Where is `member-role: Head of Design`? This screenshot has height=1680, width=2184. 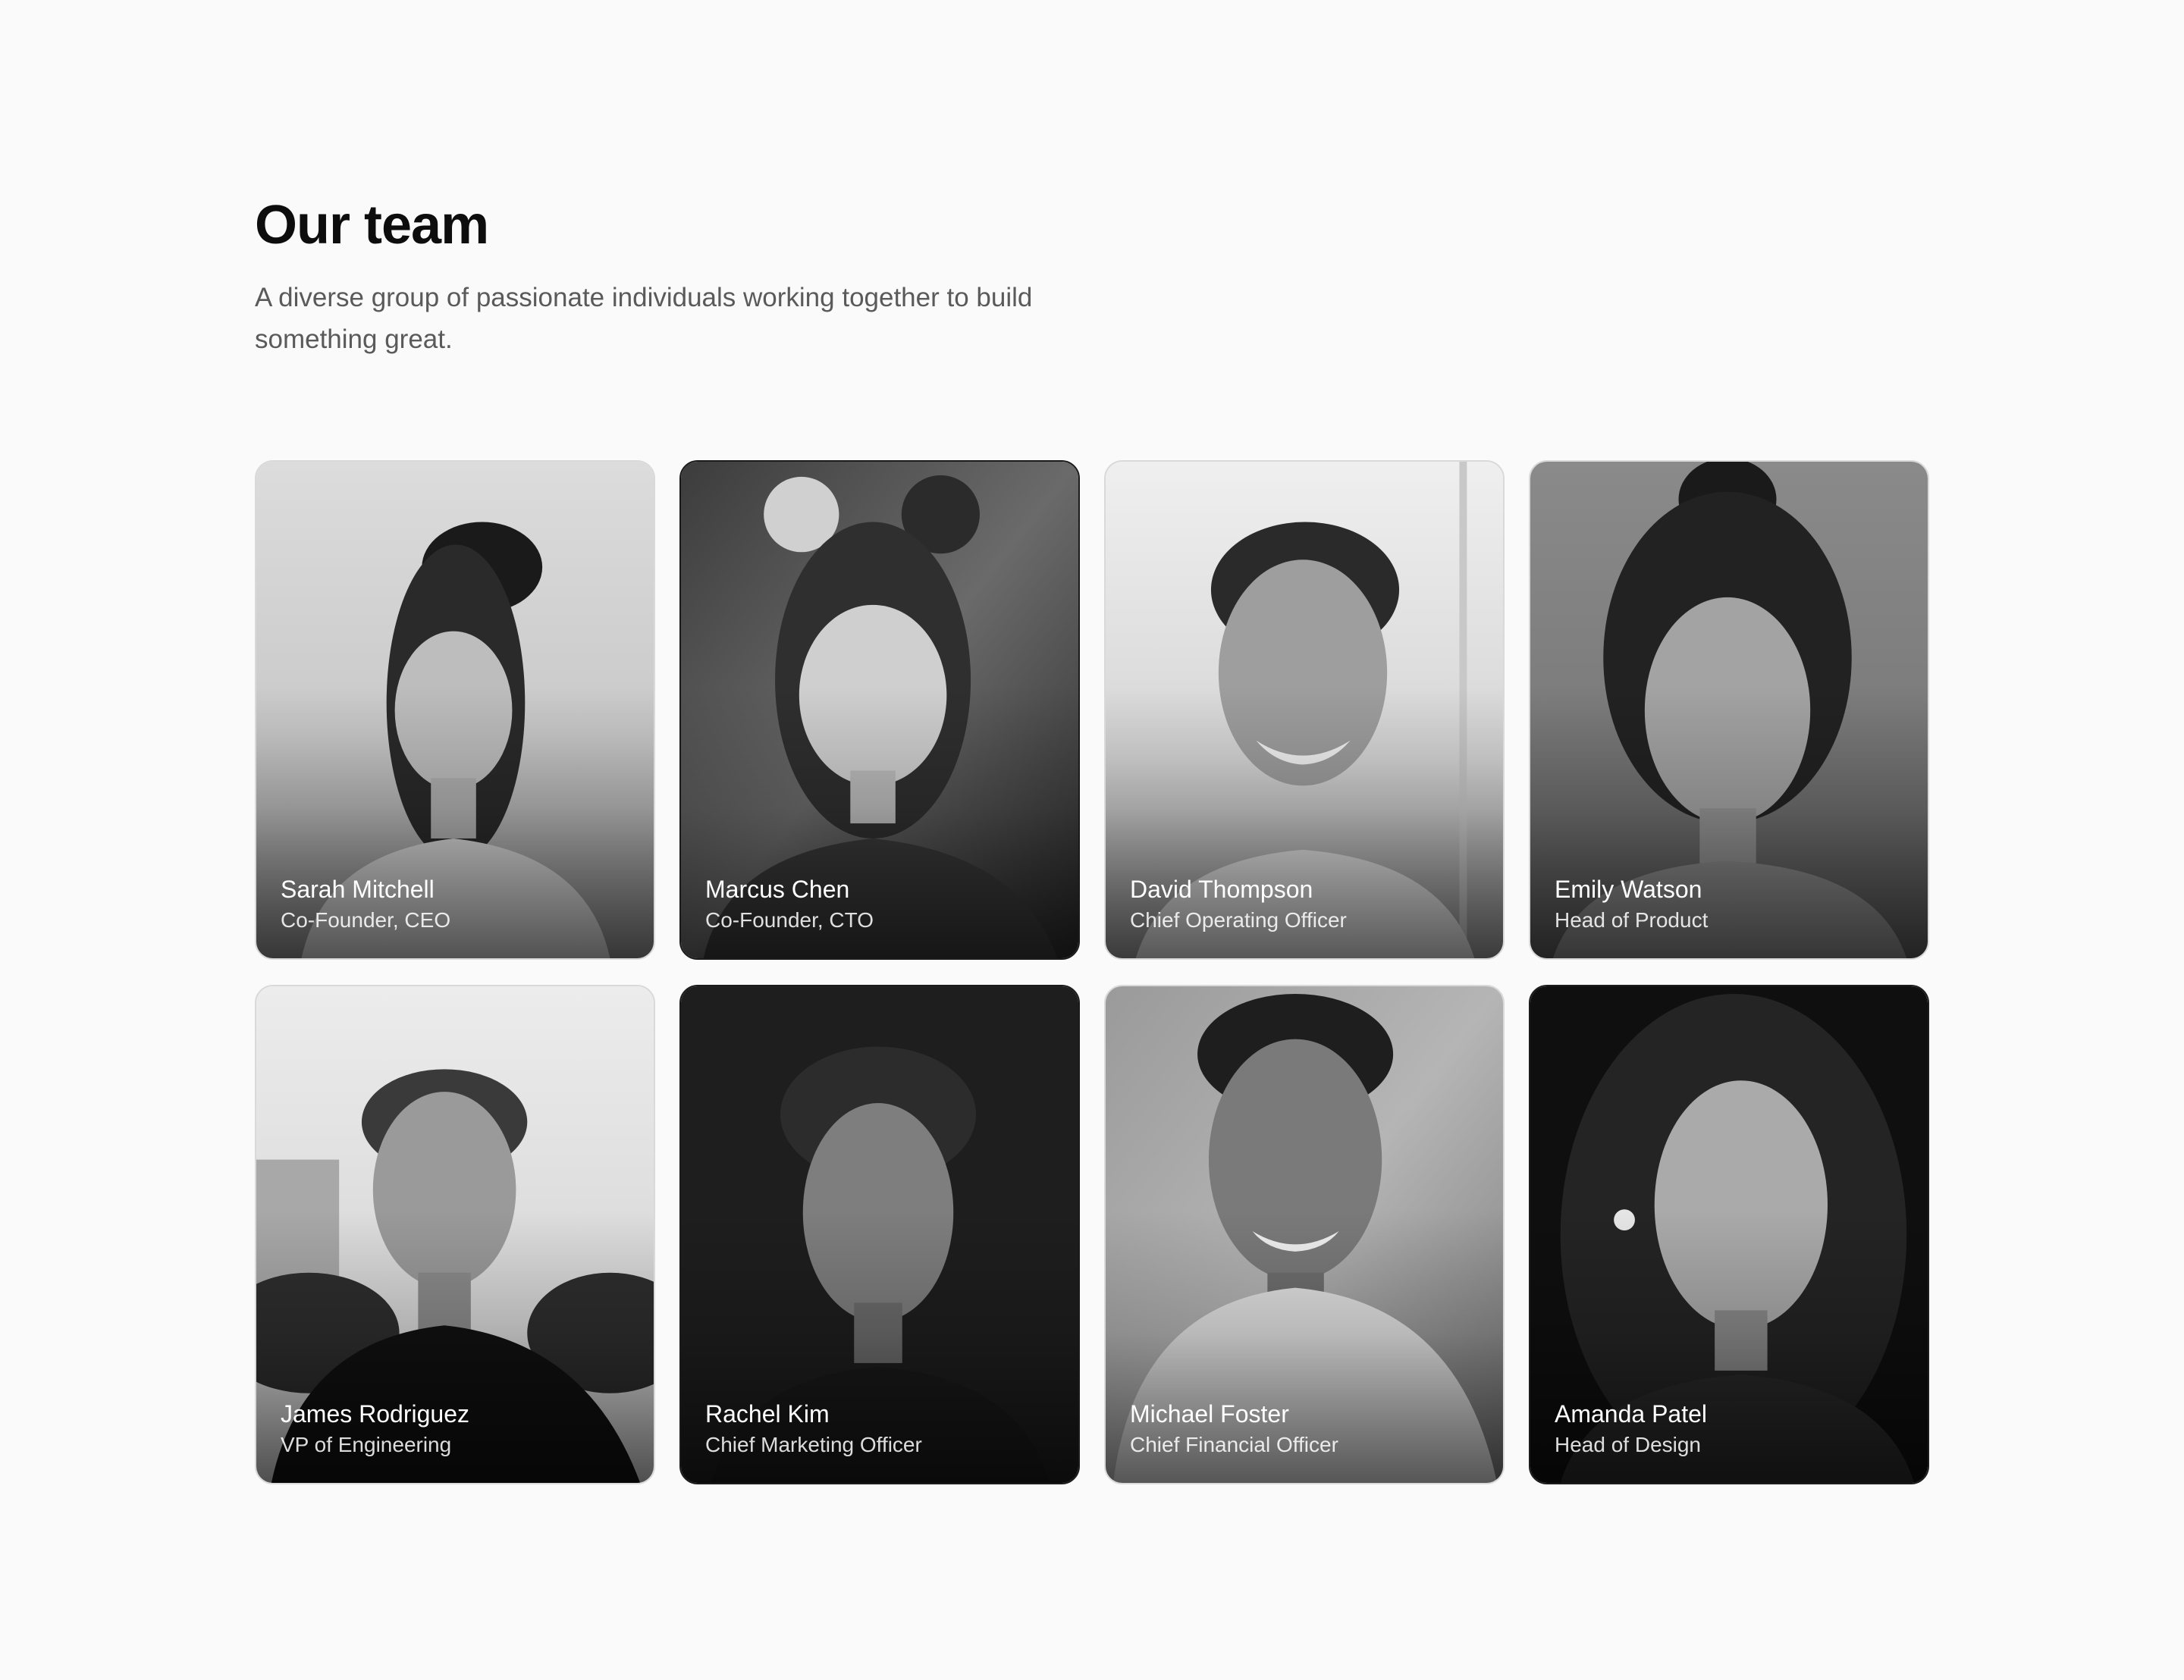 member-role: Head of Design is located at coordinates (1628, 1444).